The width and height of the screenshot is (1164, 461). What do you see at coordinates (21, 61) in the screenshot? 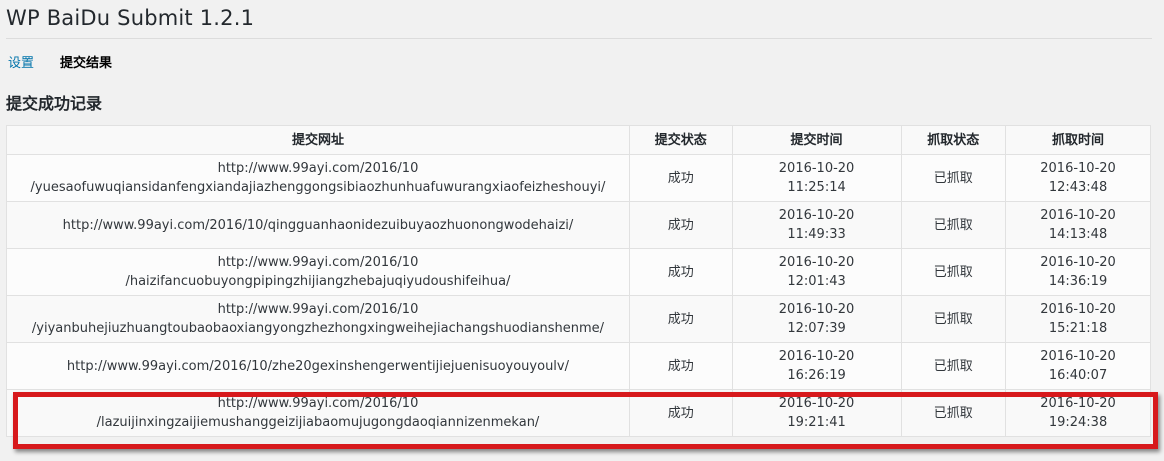
I see `nav-link-settings: 设置` at bounding box center [21, 61].